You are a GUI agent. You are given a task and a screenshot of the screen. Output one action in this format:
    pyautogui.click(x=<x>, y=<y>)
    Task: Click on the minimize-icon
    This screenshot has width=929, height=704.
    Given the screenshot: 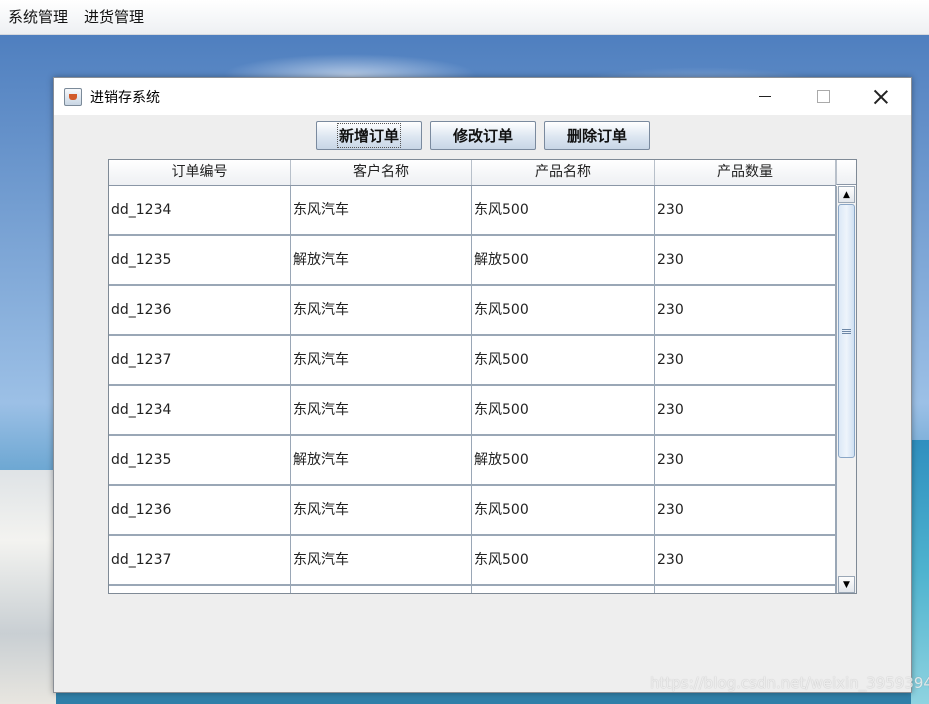 What is the action you would take?
    pyautogui.click(x=765, y=96)
    